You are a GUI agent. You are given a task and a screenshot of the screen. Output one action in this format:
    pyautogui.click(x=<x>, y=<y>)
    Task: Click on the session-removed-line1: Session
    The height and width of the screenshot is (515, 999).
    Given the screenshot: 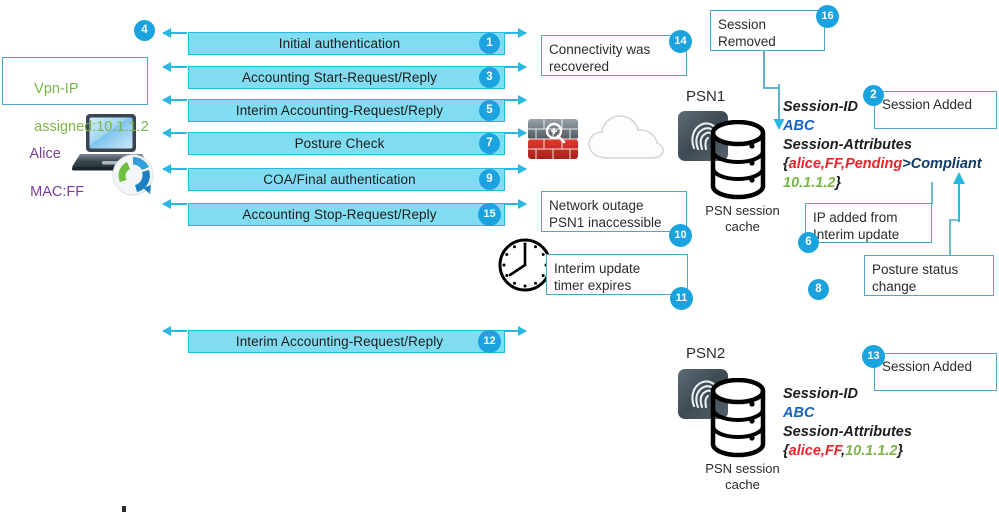 What is the action you would take?
    pyautogui.click(x=742, y=24)
    